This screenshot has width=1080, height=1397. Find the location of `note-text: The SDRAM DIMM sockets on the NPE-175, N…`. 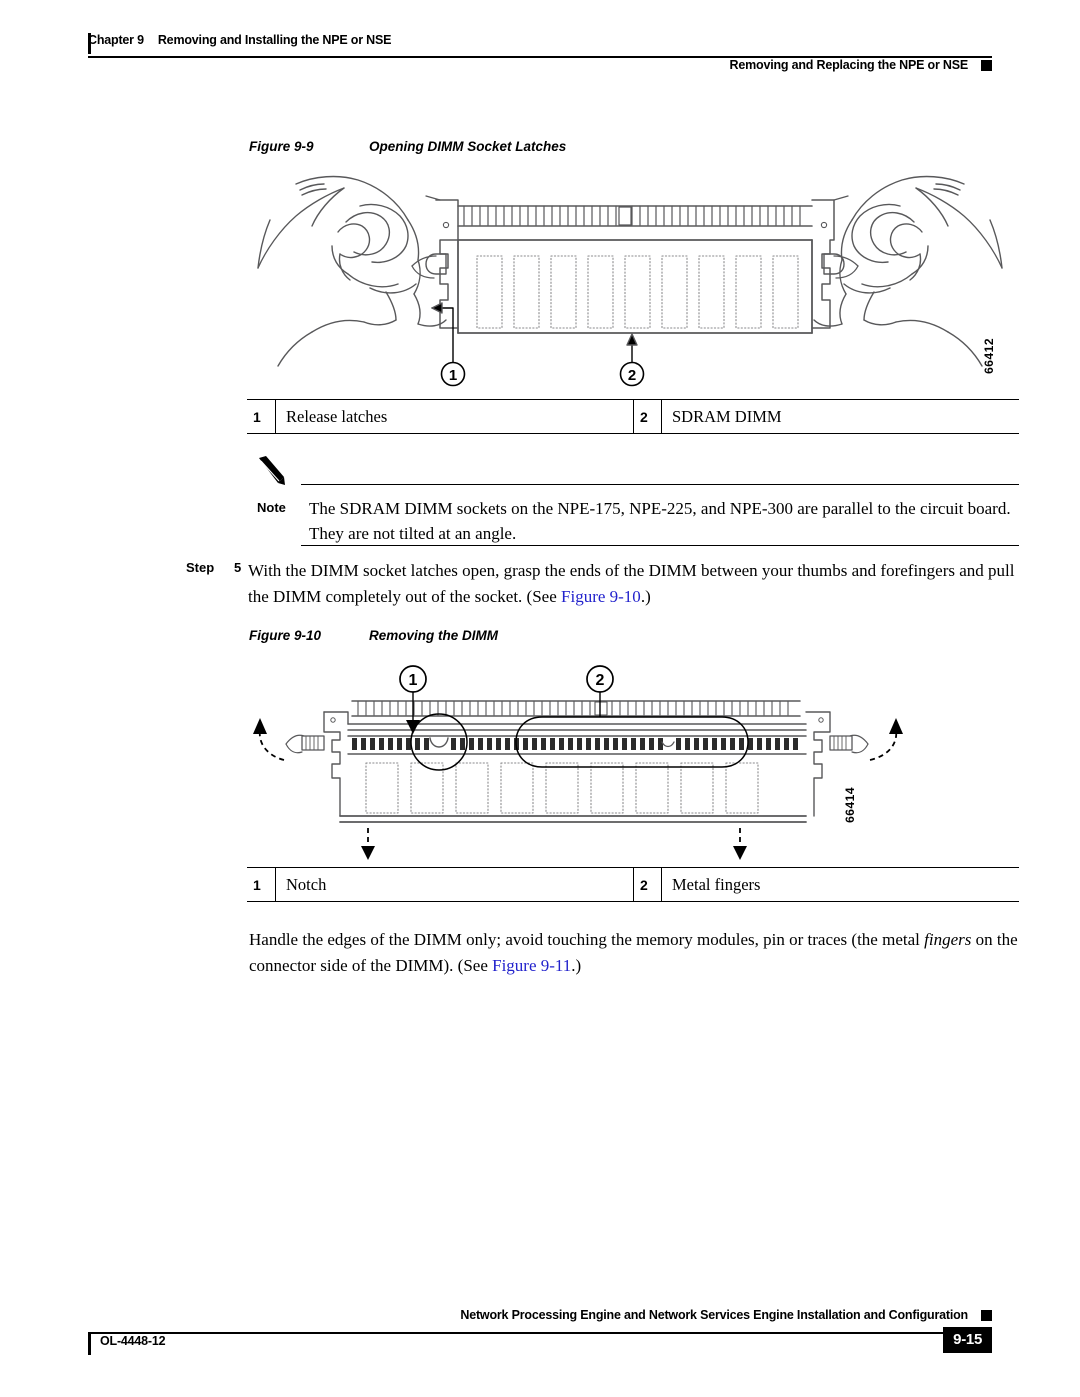

note-text: The SDRAM DIMM sockets on the NPE-175, N… is located at coordinates (660, 521).